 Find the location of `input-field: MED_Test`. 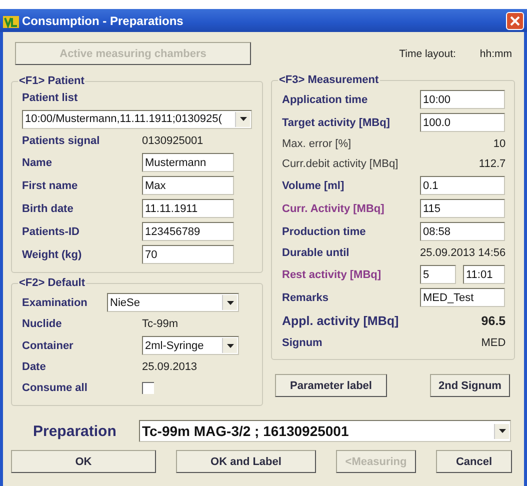

input-field: MED_Test is located at coordinates (462, 297).